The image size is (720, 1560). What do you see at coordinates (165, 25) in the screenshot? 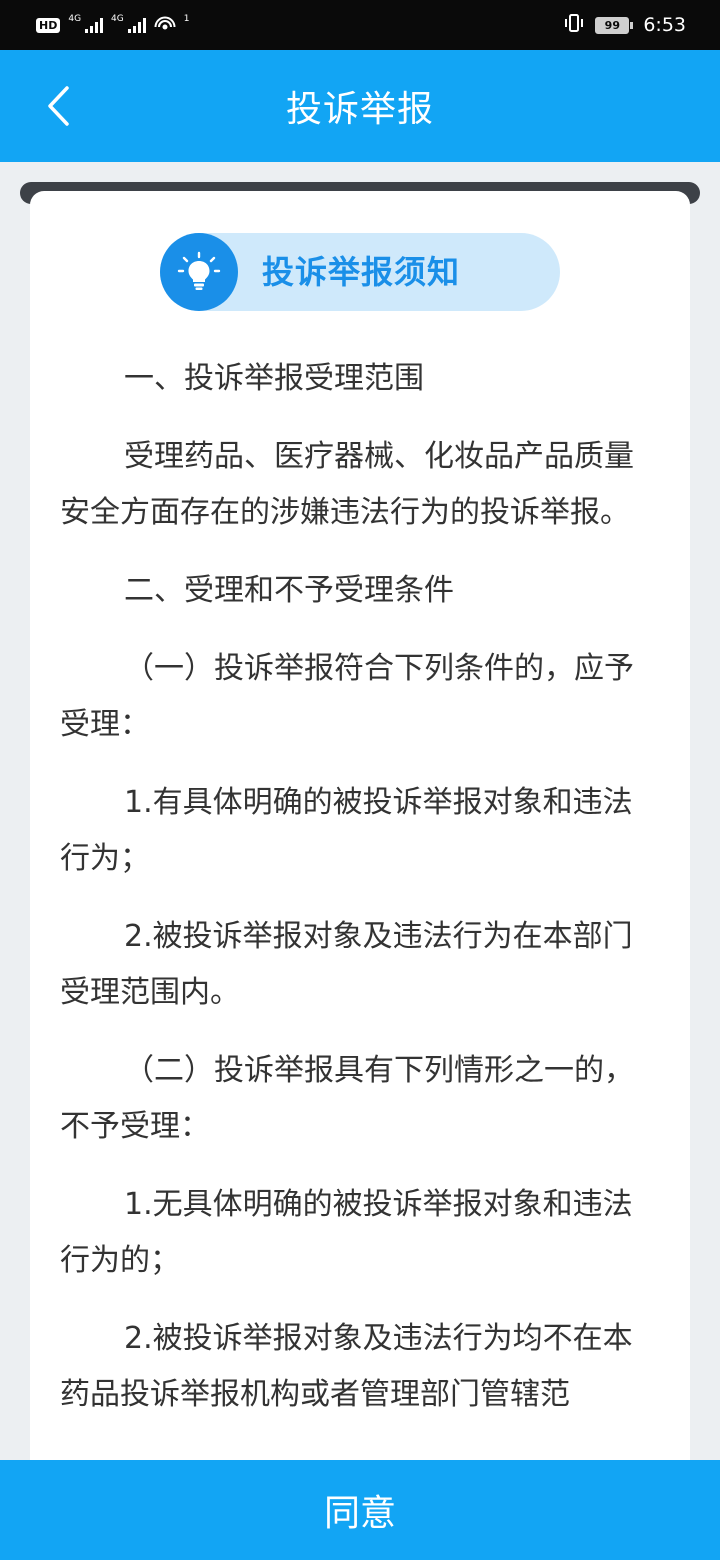
I see `hotspot-icon` at bounding box center [165, 25].